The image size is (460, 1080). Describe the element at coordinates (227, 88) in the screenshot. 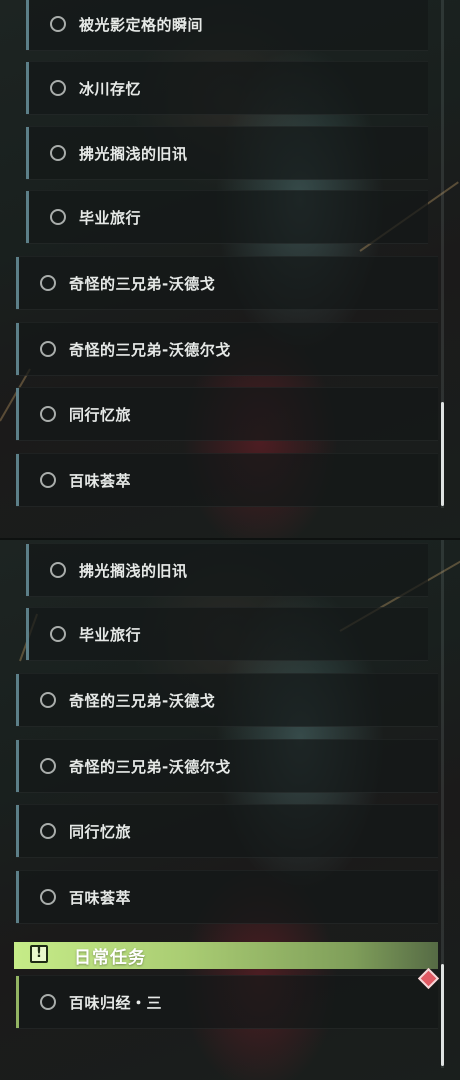

I see `quest-item: 冰川存忆` at that location.